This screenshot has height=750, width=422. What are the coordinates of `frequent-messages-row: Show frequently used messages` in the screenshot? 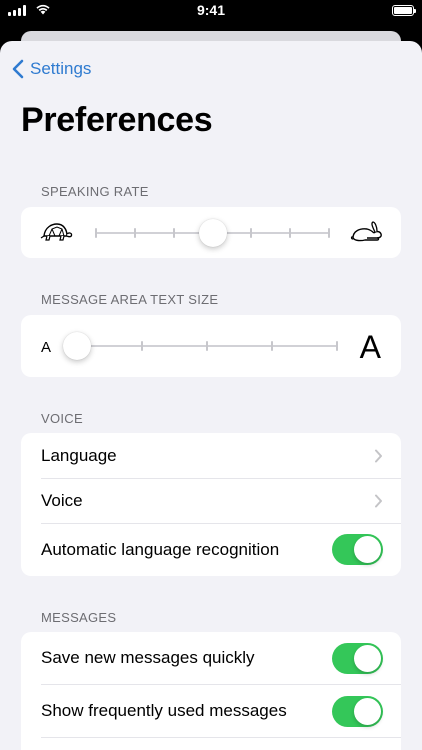 It's located at (211, 711).